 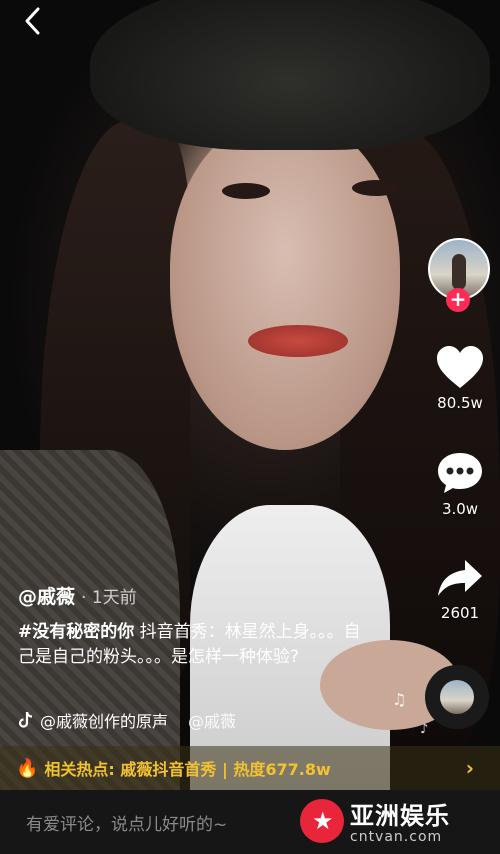 What do you see at coordinates (76, 632) in the screenshot?
I see `hashtag-link: #没有秘密的你` at bounding box center [76, 632].